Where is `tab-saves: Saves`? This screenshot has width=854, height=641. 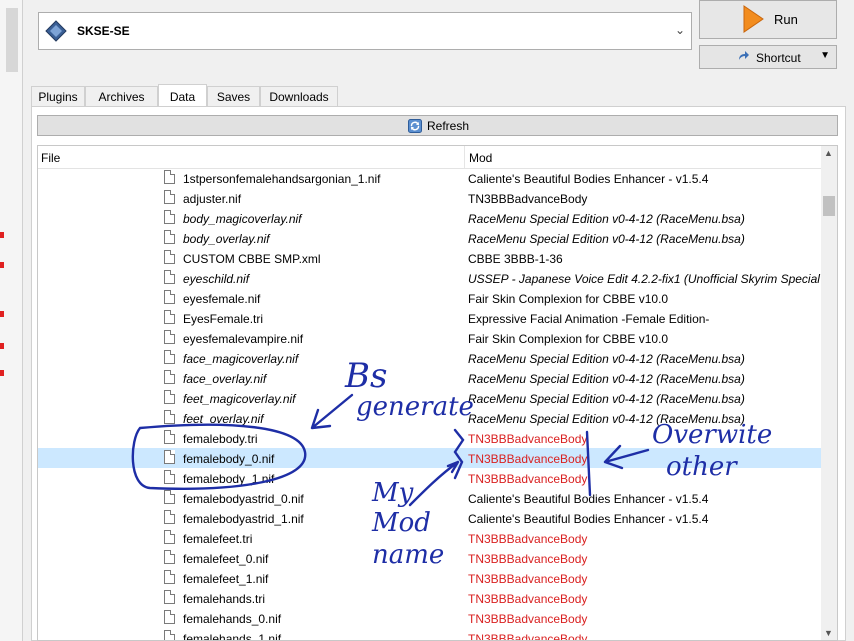 tab-saves: Saves is located at coordinates (233, 96).